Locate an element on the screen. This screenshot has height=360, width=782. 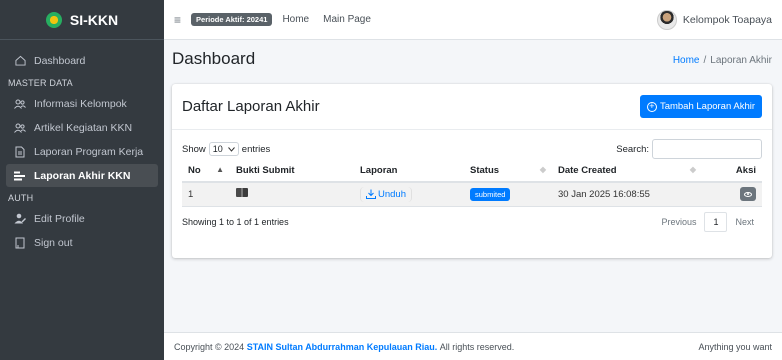
column-header-laporan: Laporan is located at coordinates (409, 171).